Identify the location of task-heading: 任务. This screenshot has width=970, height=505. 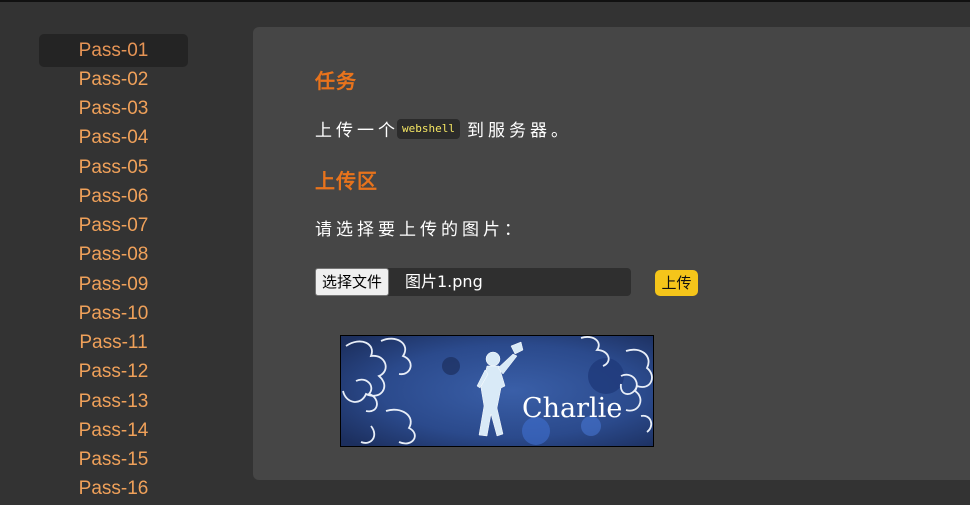
(336, 81).